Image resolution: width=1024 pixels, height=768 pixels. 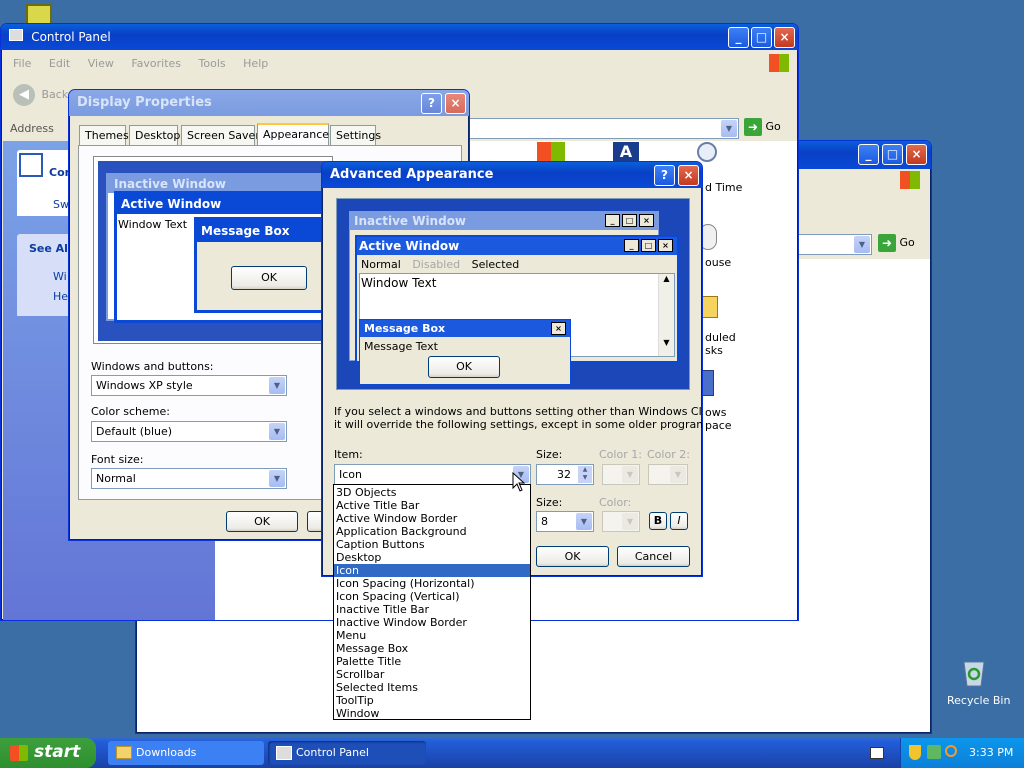 What do you see at coordinates (24, 95) in the screenshot?
I see `back-arrow-icon: ◀` at bounding box center [24, 95].